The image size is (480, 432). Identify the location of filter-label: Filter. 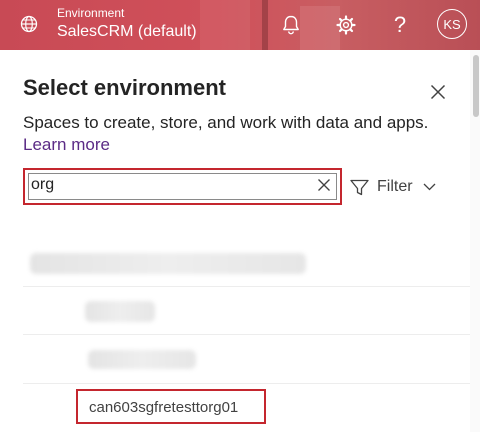
(395, 186).